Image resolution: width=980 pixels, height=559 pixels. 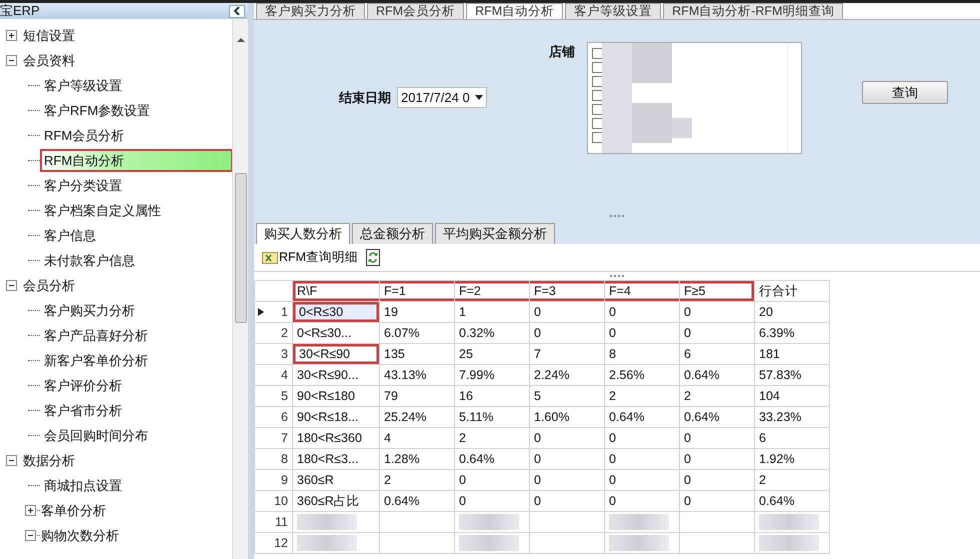 What do you see at coordinates (240, 40) in the screenshot?
I see `scroll-up-icon` at bounding box center [240, 40].